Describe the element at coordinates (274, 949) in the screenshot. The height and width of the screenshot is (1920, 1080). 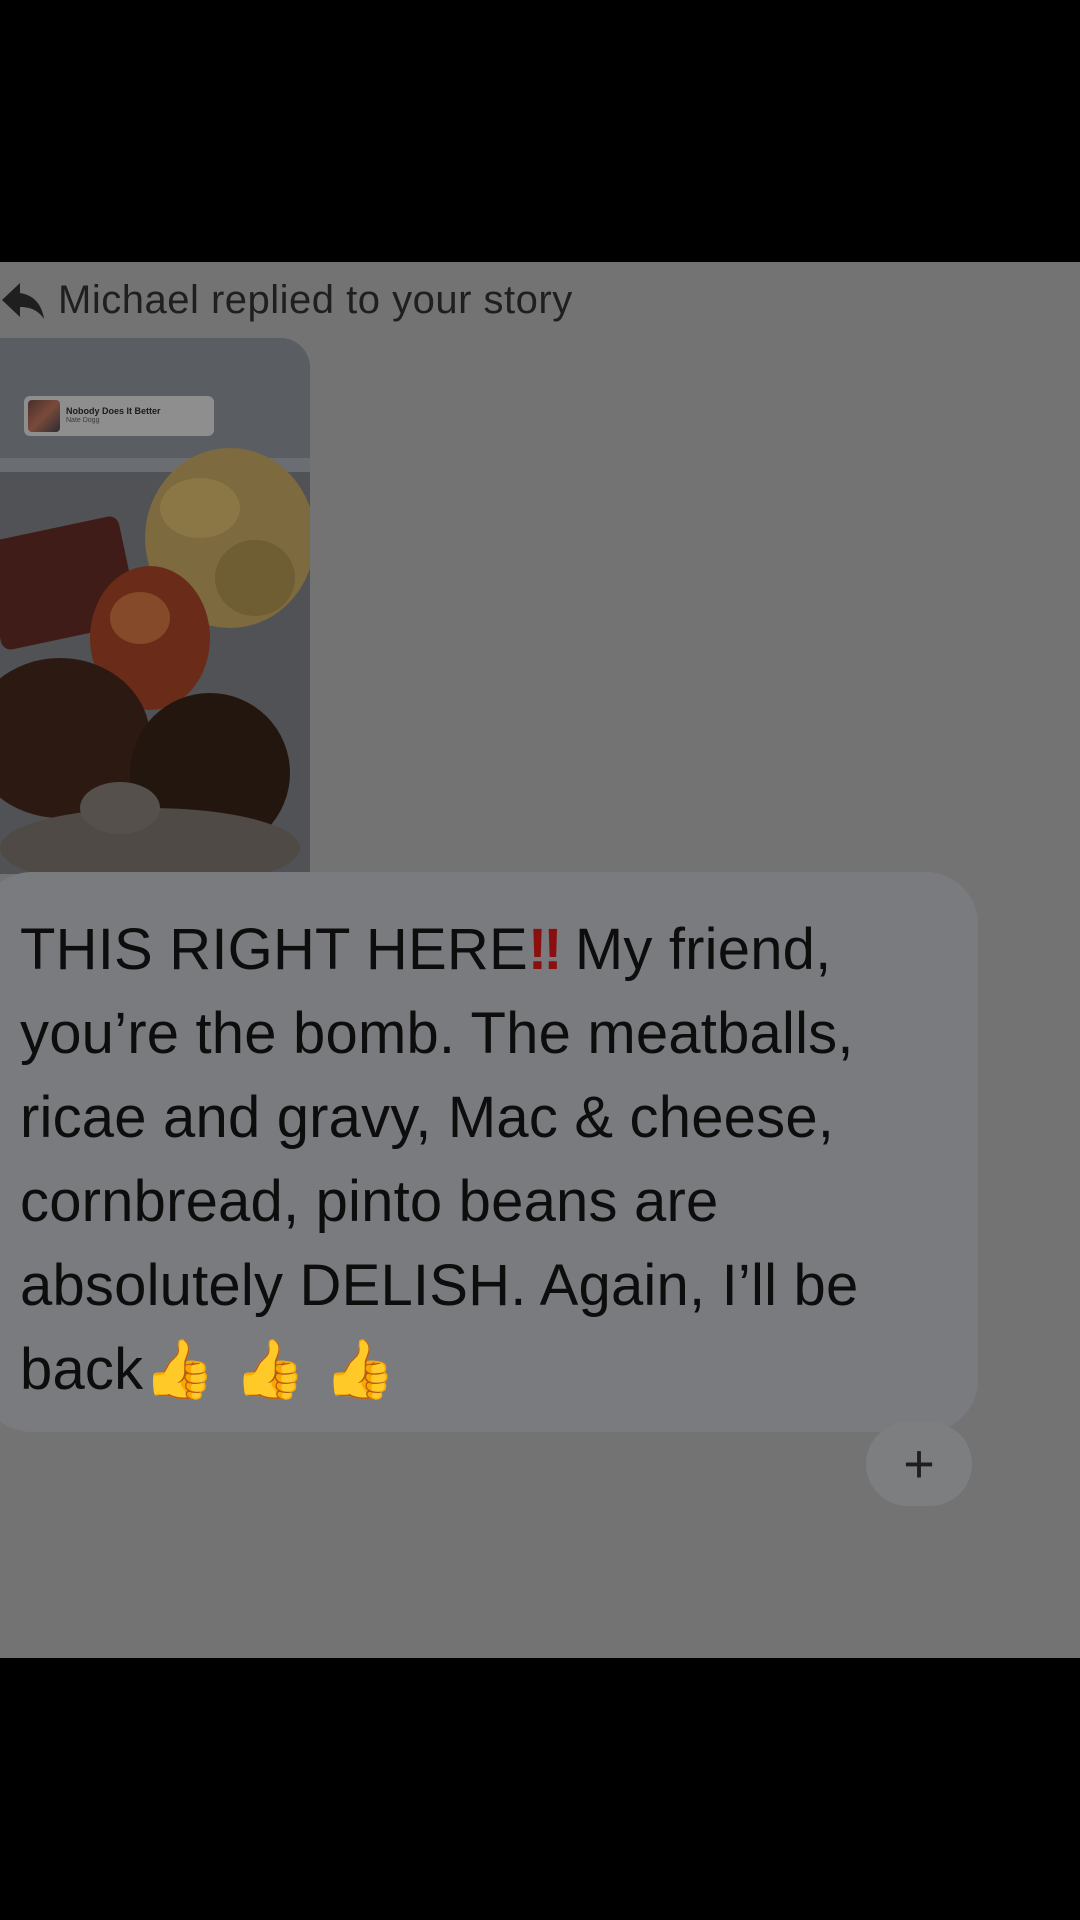
I see `message-text-start: THIS RIGHT HERE` at that location.